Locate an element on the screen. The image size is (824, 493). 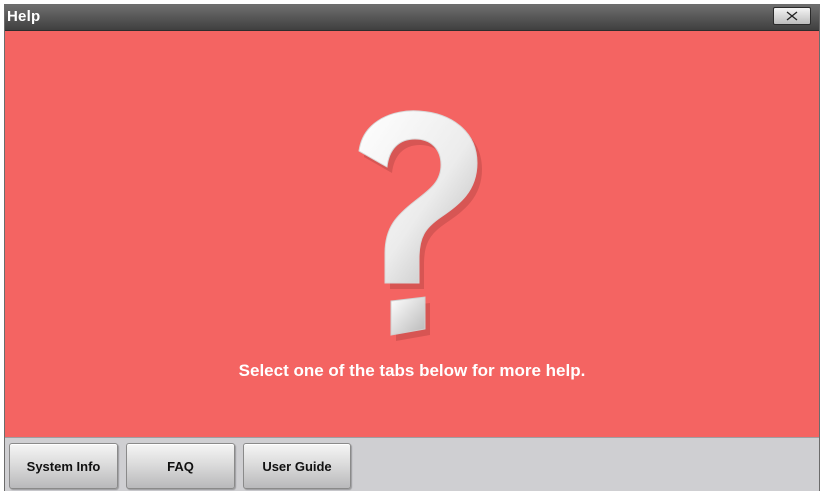
tab-bar: System Info FAQ User Guide is located at coordinates (412, 464).